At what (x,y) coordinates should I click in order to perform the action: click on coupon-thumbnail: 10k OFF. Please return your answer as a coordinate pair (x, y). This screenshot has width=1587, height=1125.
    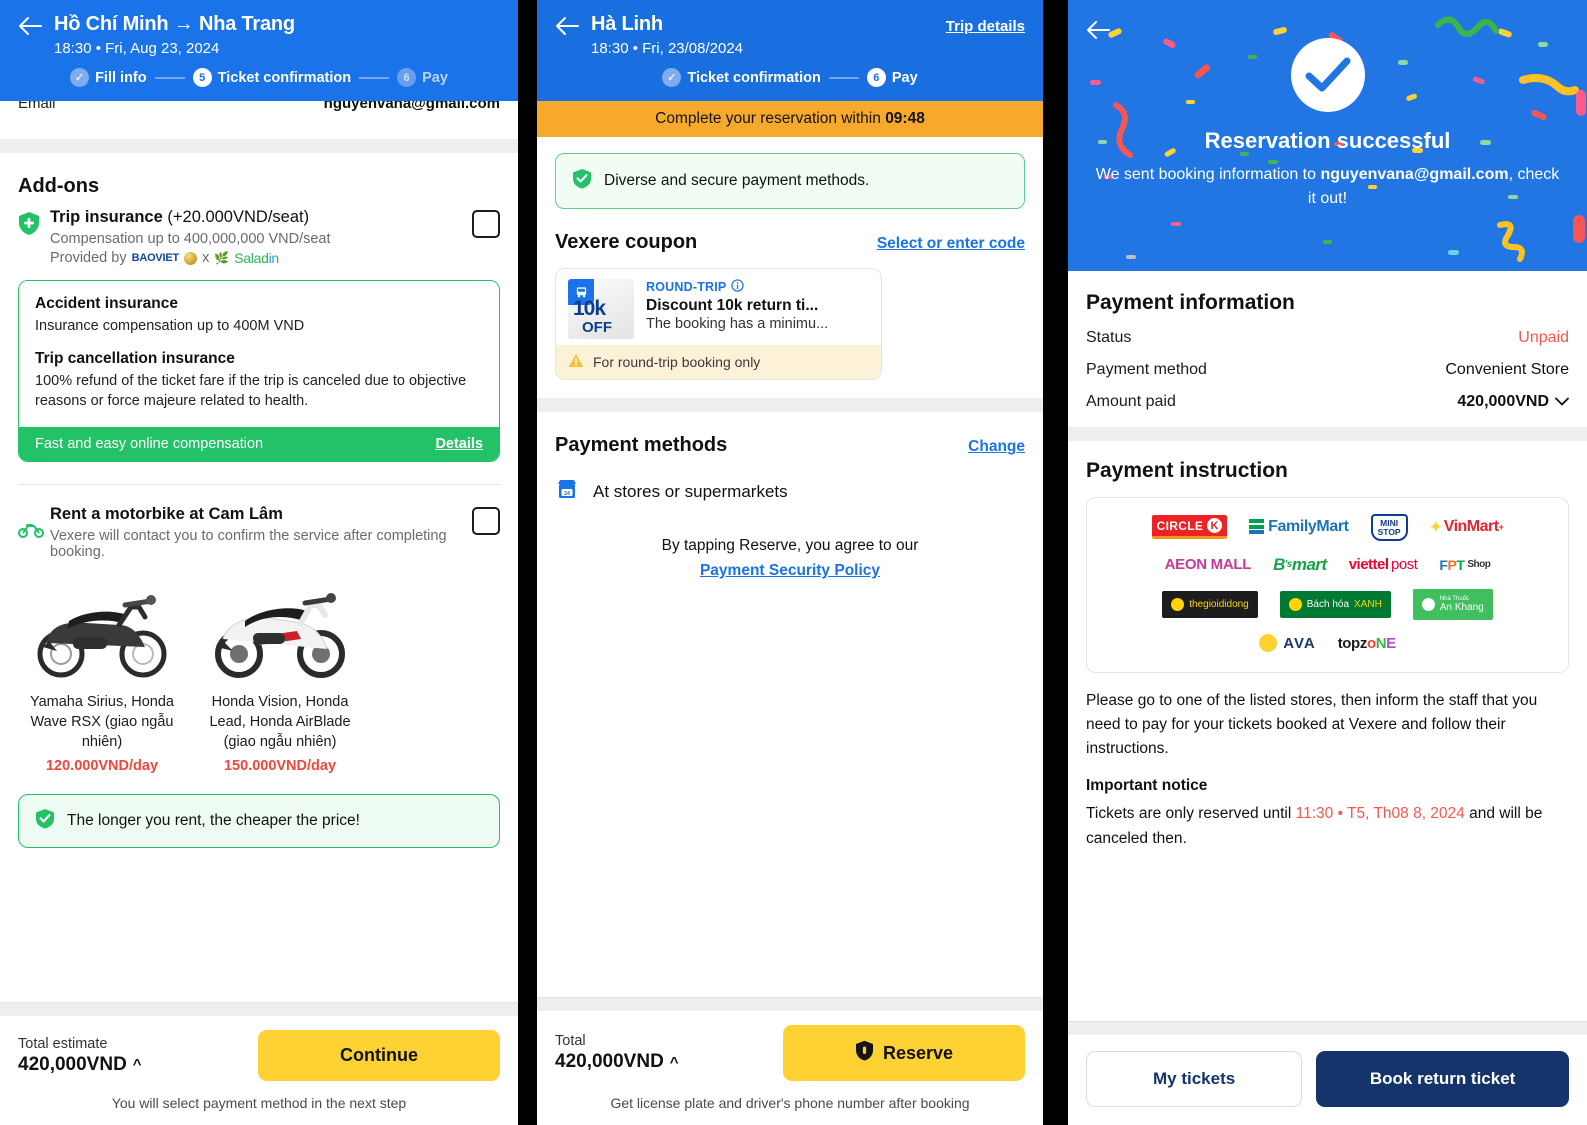
    Looking at the image, I should click on (601, 309).